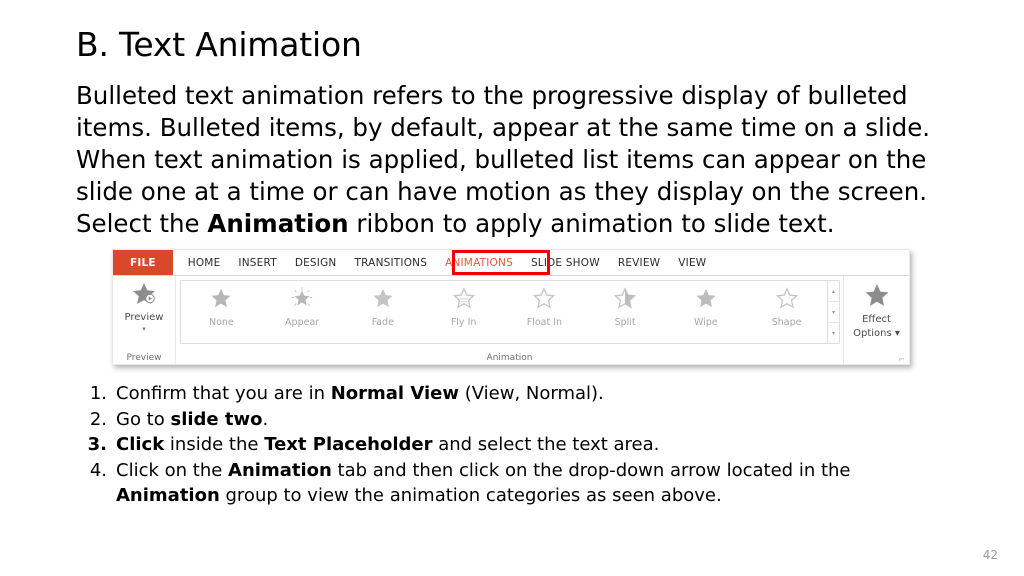 This screenshot has width=1024, height=576. I want to click on body-text-part2: ribbon to apply animation to slide text., so click(591, 223).